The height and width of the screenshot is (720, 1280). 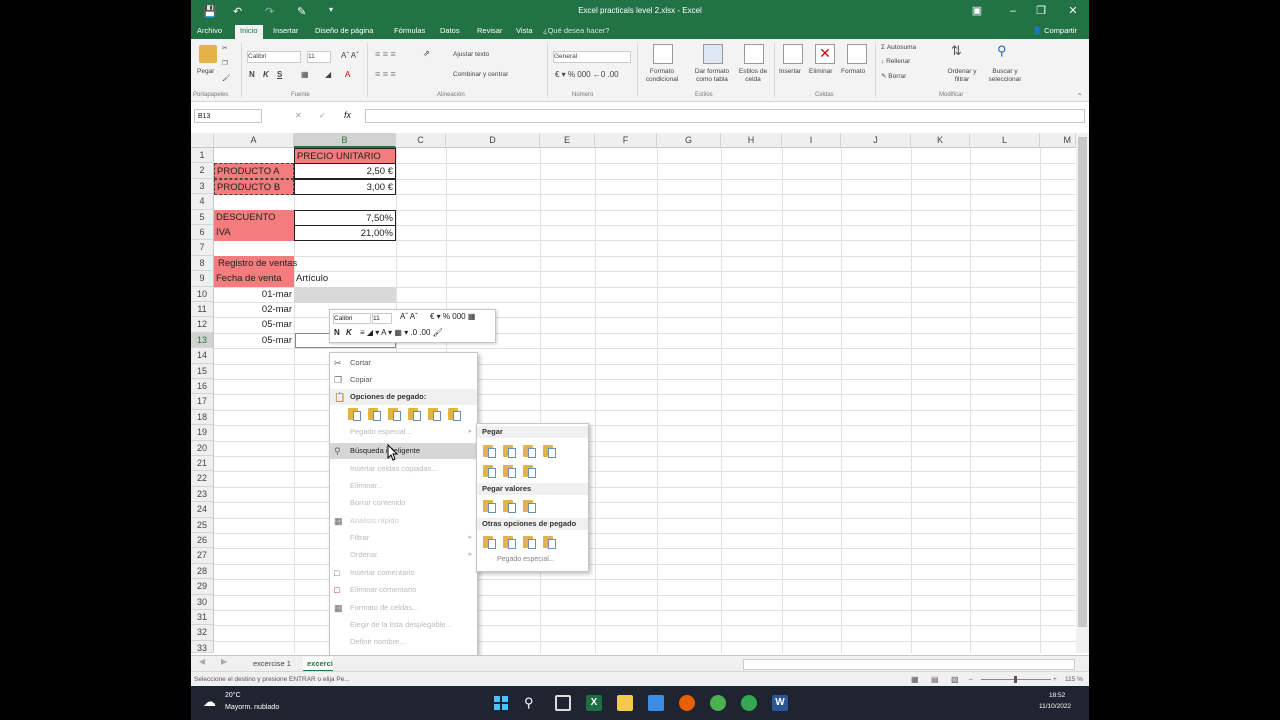 What do you see at coordinates (254, 325) in the screenshot?
I see `cell-a12: 05-mar` at bounding box center [254, 325].